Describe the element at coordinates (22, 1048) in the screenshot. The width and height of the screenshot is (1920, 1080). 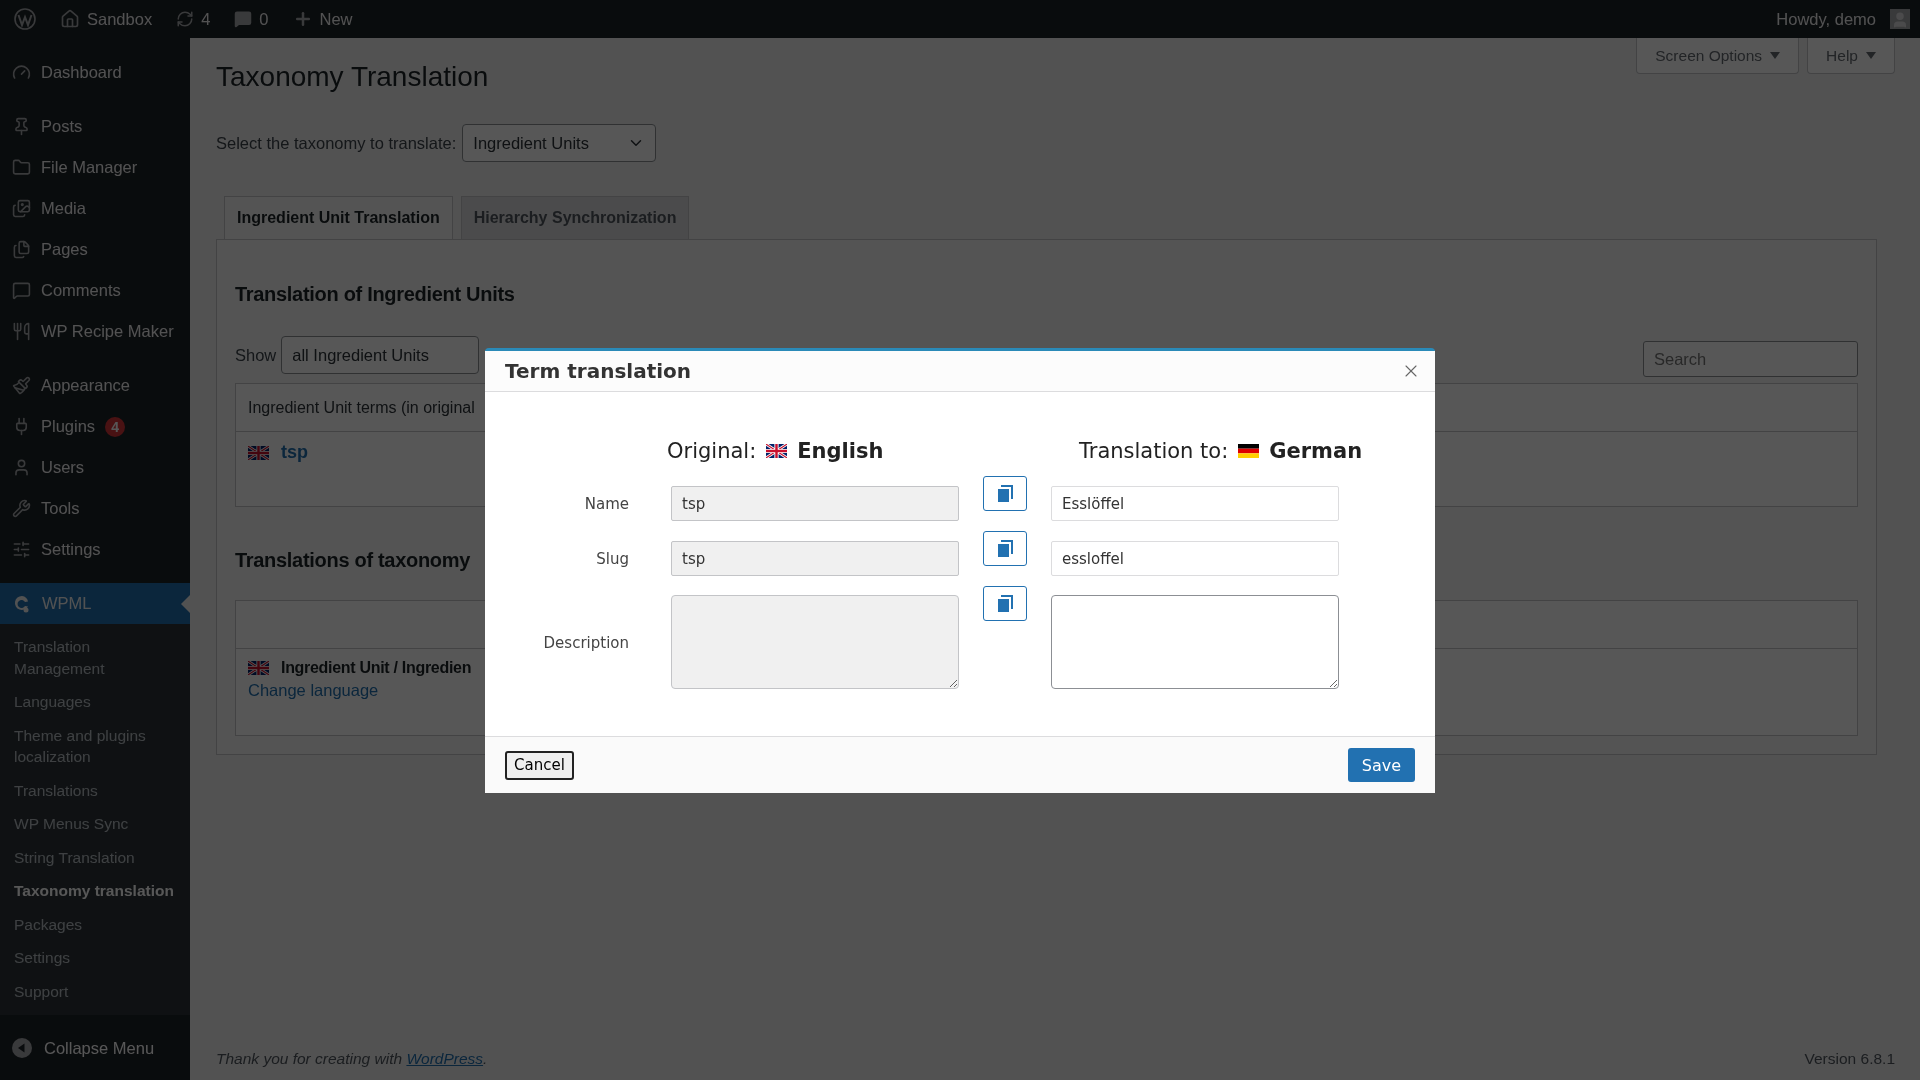
I see `collapse-icon` at that location.